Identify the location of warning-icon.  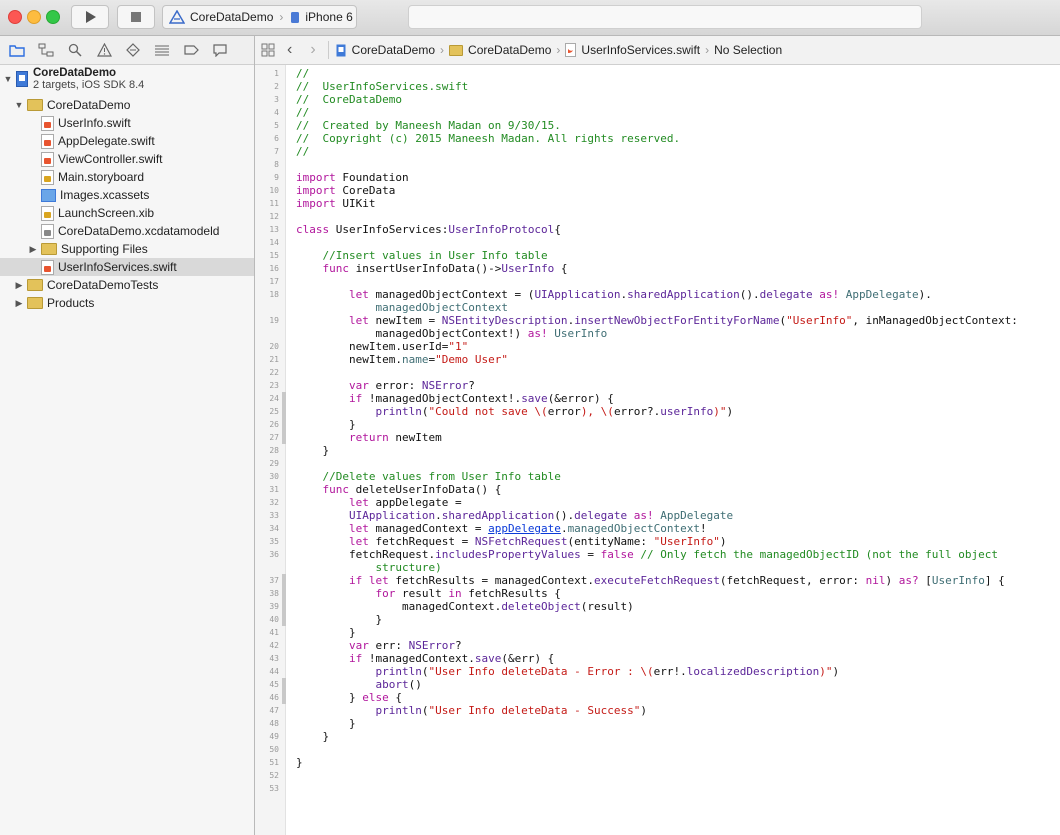
(104, 50).